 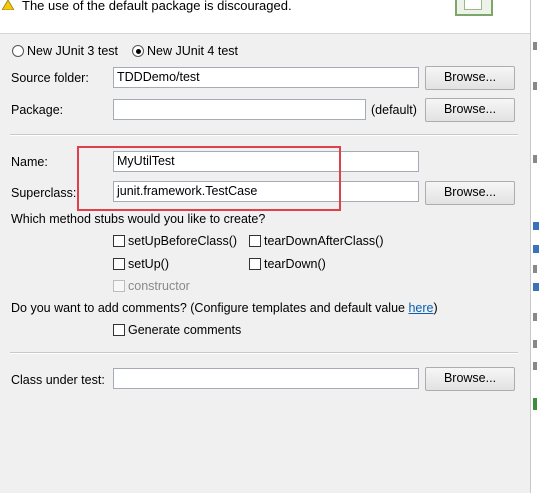 I want to click on constructor-checkbox, so click(x=119, y=286).